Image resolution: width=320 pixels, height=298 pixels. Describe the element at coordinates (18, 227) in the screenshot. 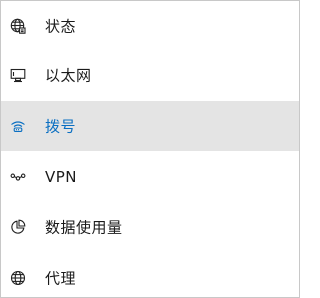

I see `data-usage-icon` at that location.